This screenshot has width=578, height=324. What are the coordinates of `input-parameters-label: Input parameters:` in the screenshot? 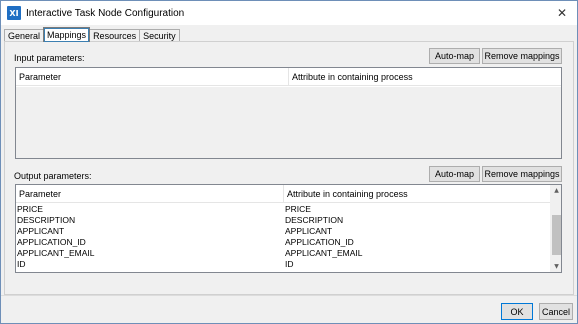 It's located at (49, 58).